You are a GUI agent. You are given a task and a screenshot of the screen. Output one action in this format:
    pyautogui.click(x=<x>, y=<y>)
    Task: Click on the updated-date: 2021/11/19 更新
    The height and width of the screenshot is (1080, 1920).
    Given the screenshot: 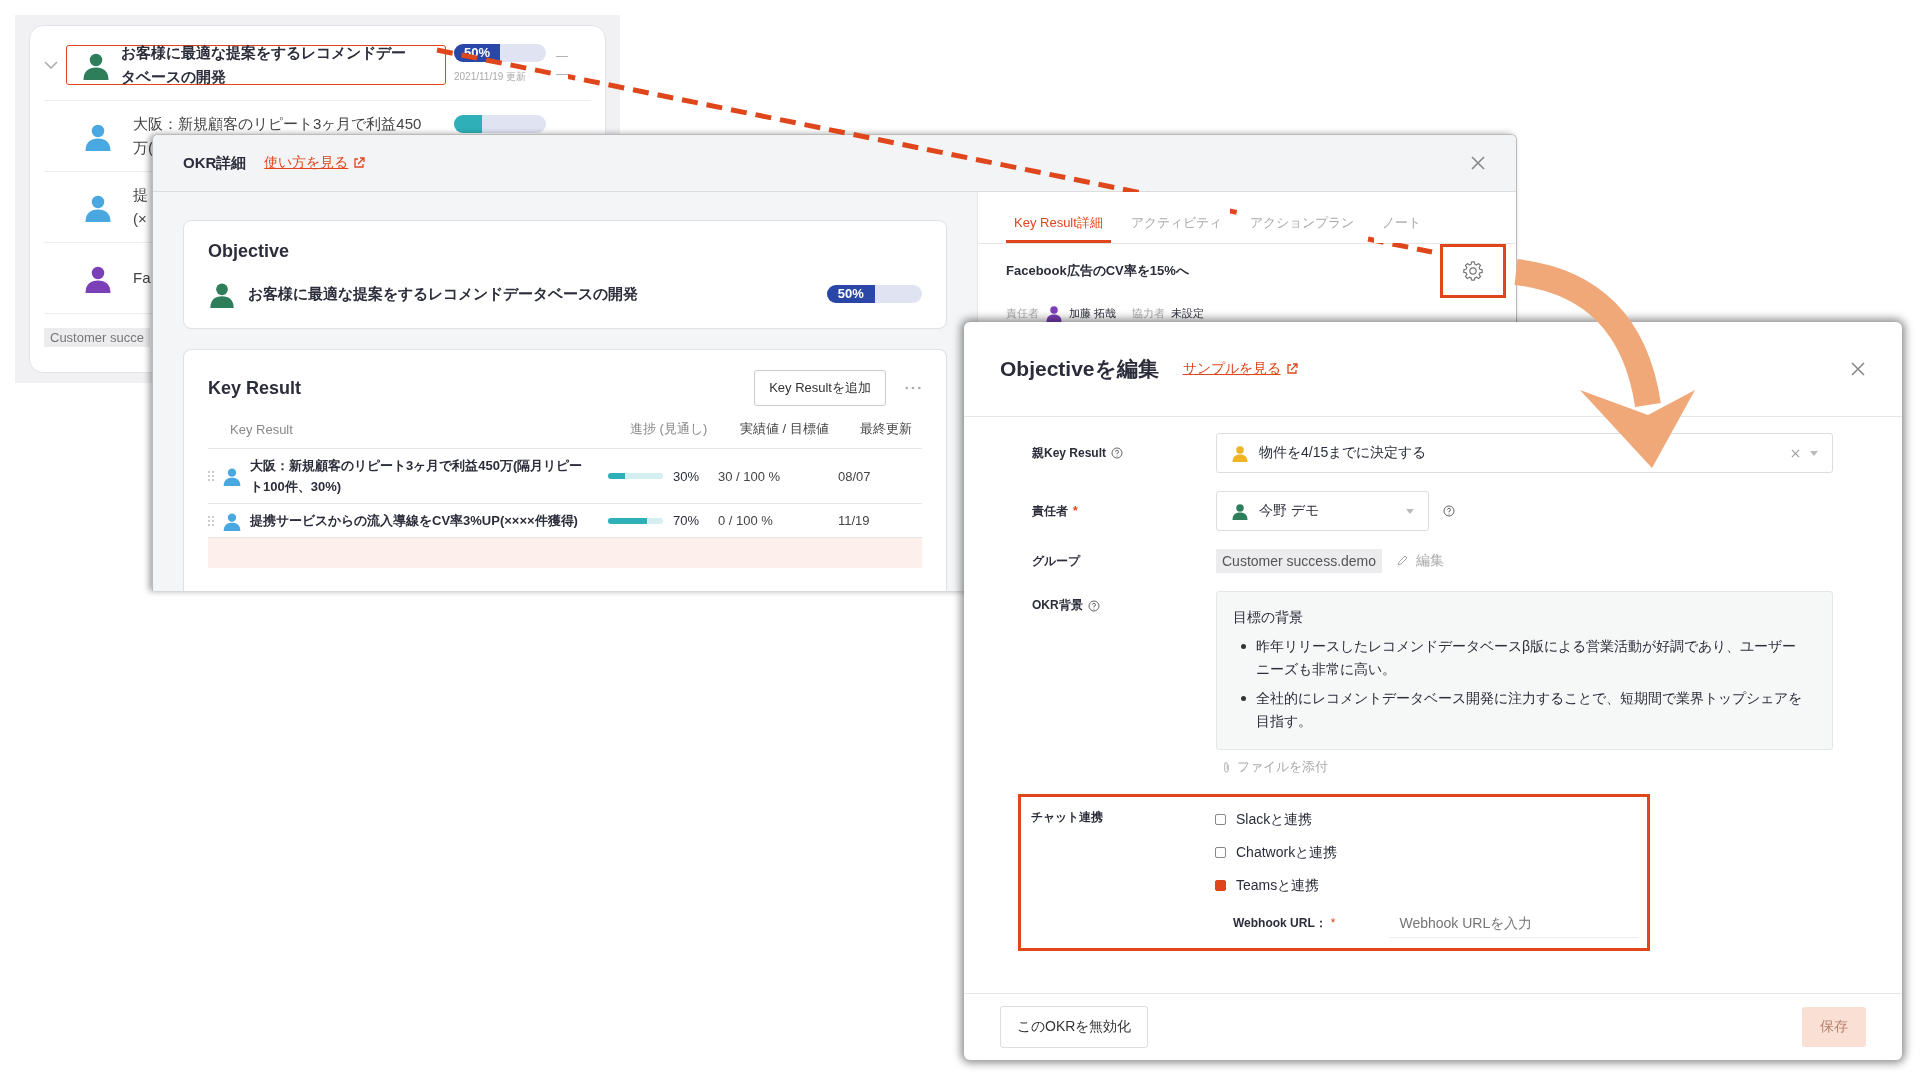 What is the action you would take?
    pyautogui.click(x=490, y=77)
    